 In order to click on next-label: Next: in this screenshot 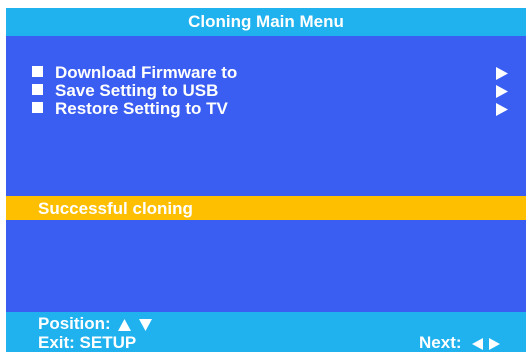, I will do `click(440, 342)`.